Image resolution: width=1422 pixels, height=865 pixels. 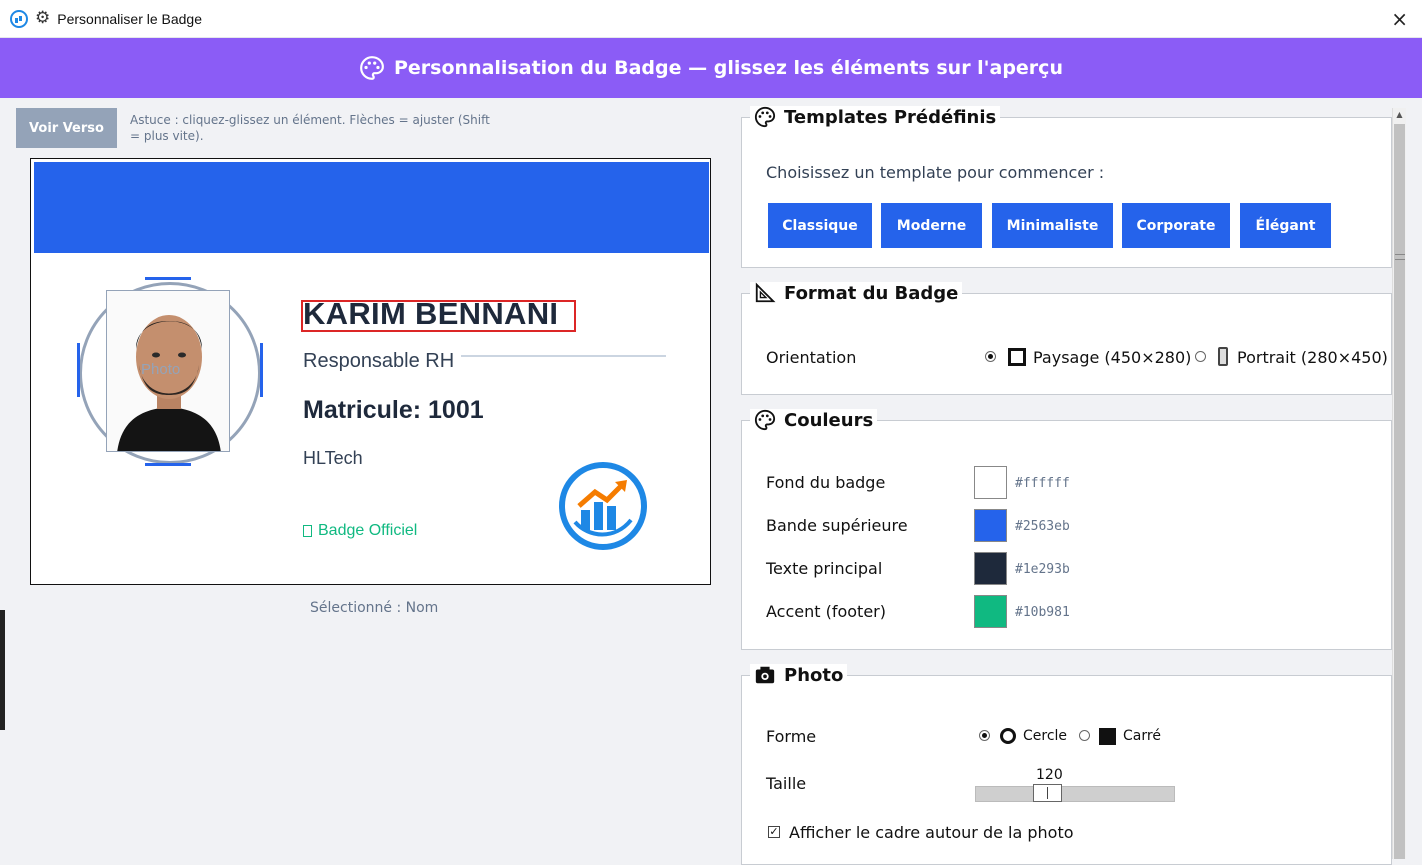 I want to click on portrait-radio, so click(x=1200, y=356).